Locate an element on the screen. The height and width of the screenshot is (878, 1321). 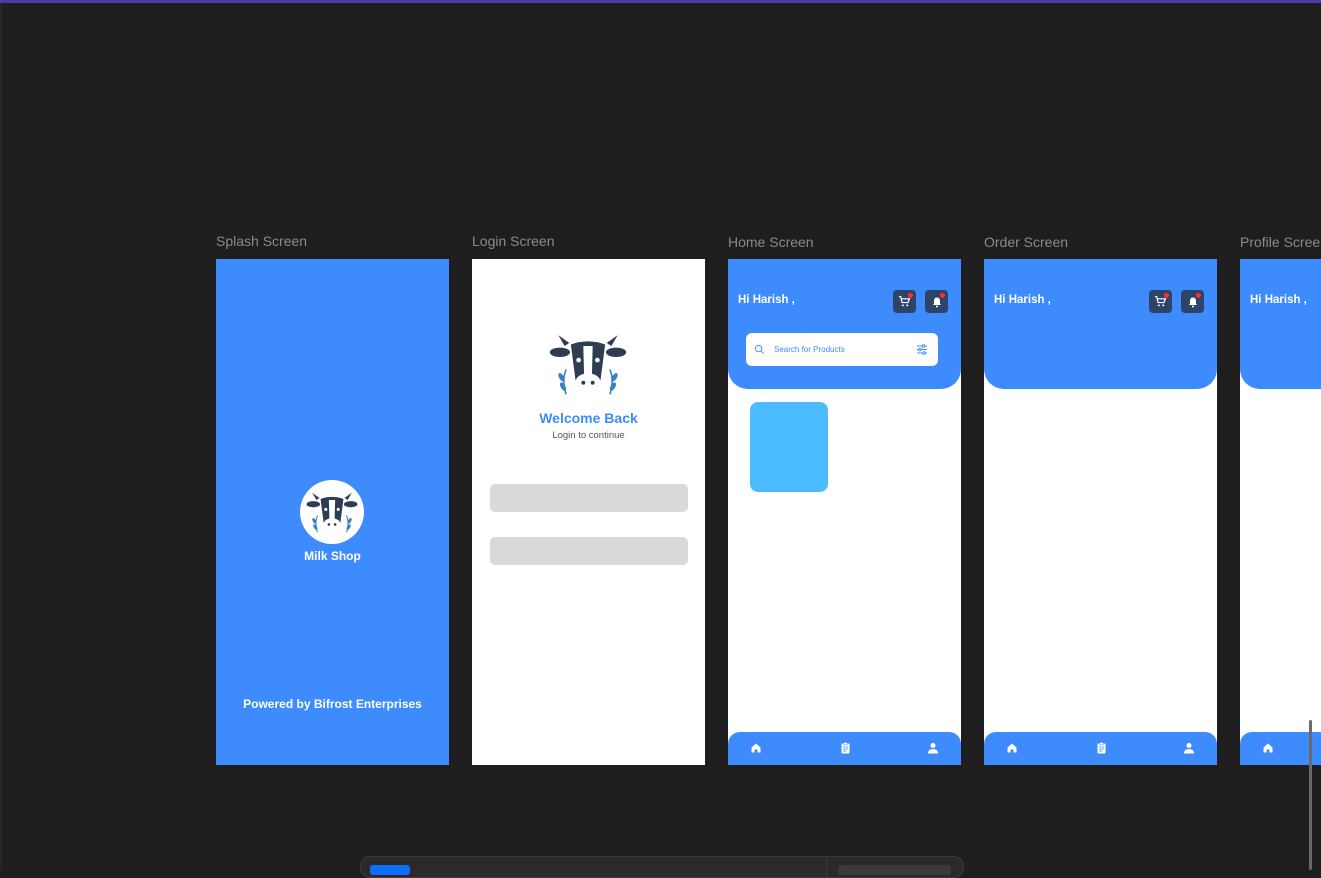
order-screen-frame: Hi Harish , is located at coordinates (1100, 512).